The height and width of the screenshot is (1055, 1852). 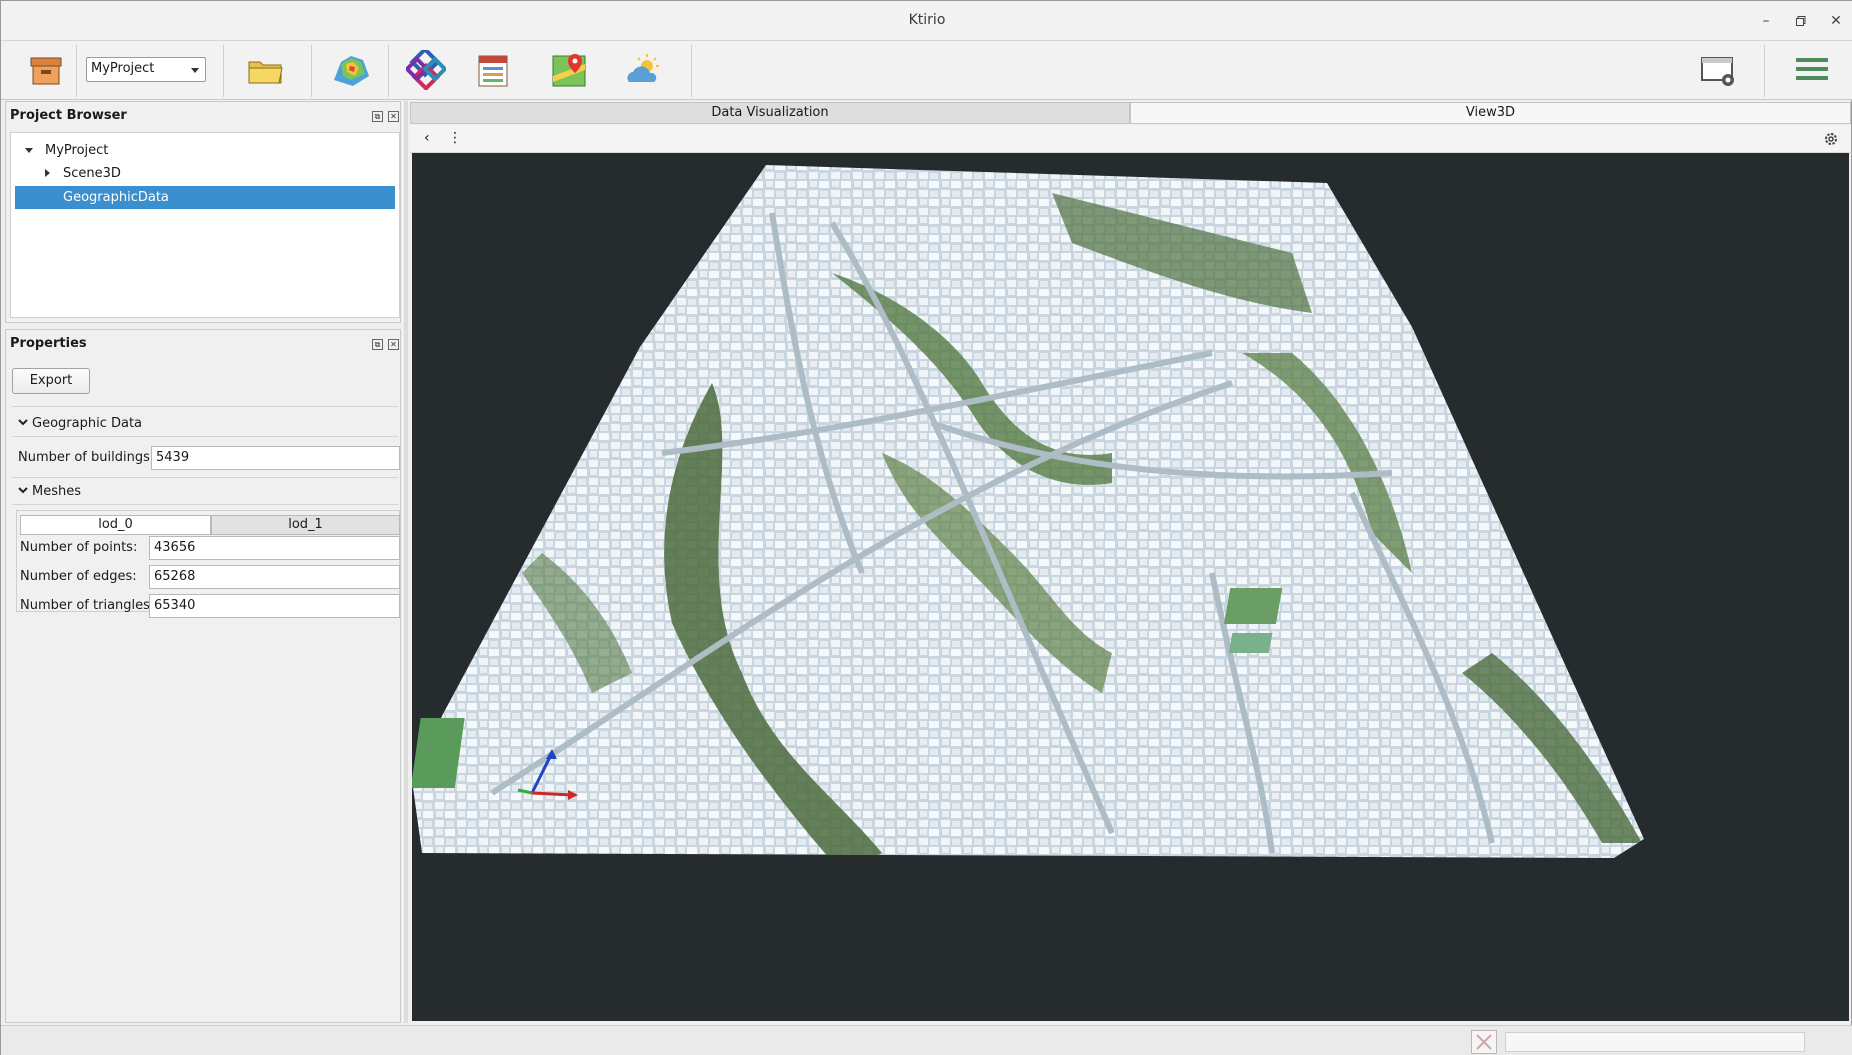 I want to click on weather-icon, so click(x=643, y=70).